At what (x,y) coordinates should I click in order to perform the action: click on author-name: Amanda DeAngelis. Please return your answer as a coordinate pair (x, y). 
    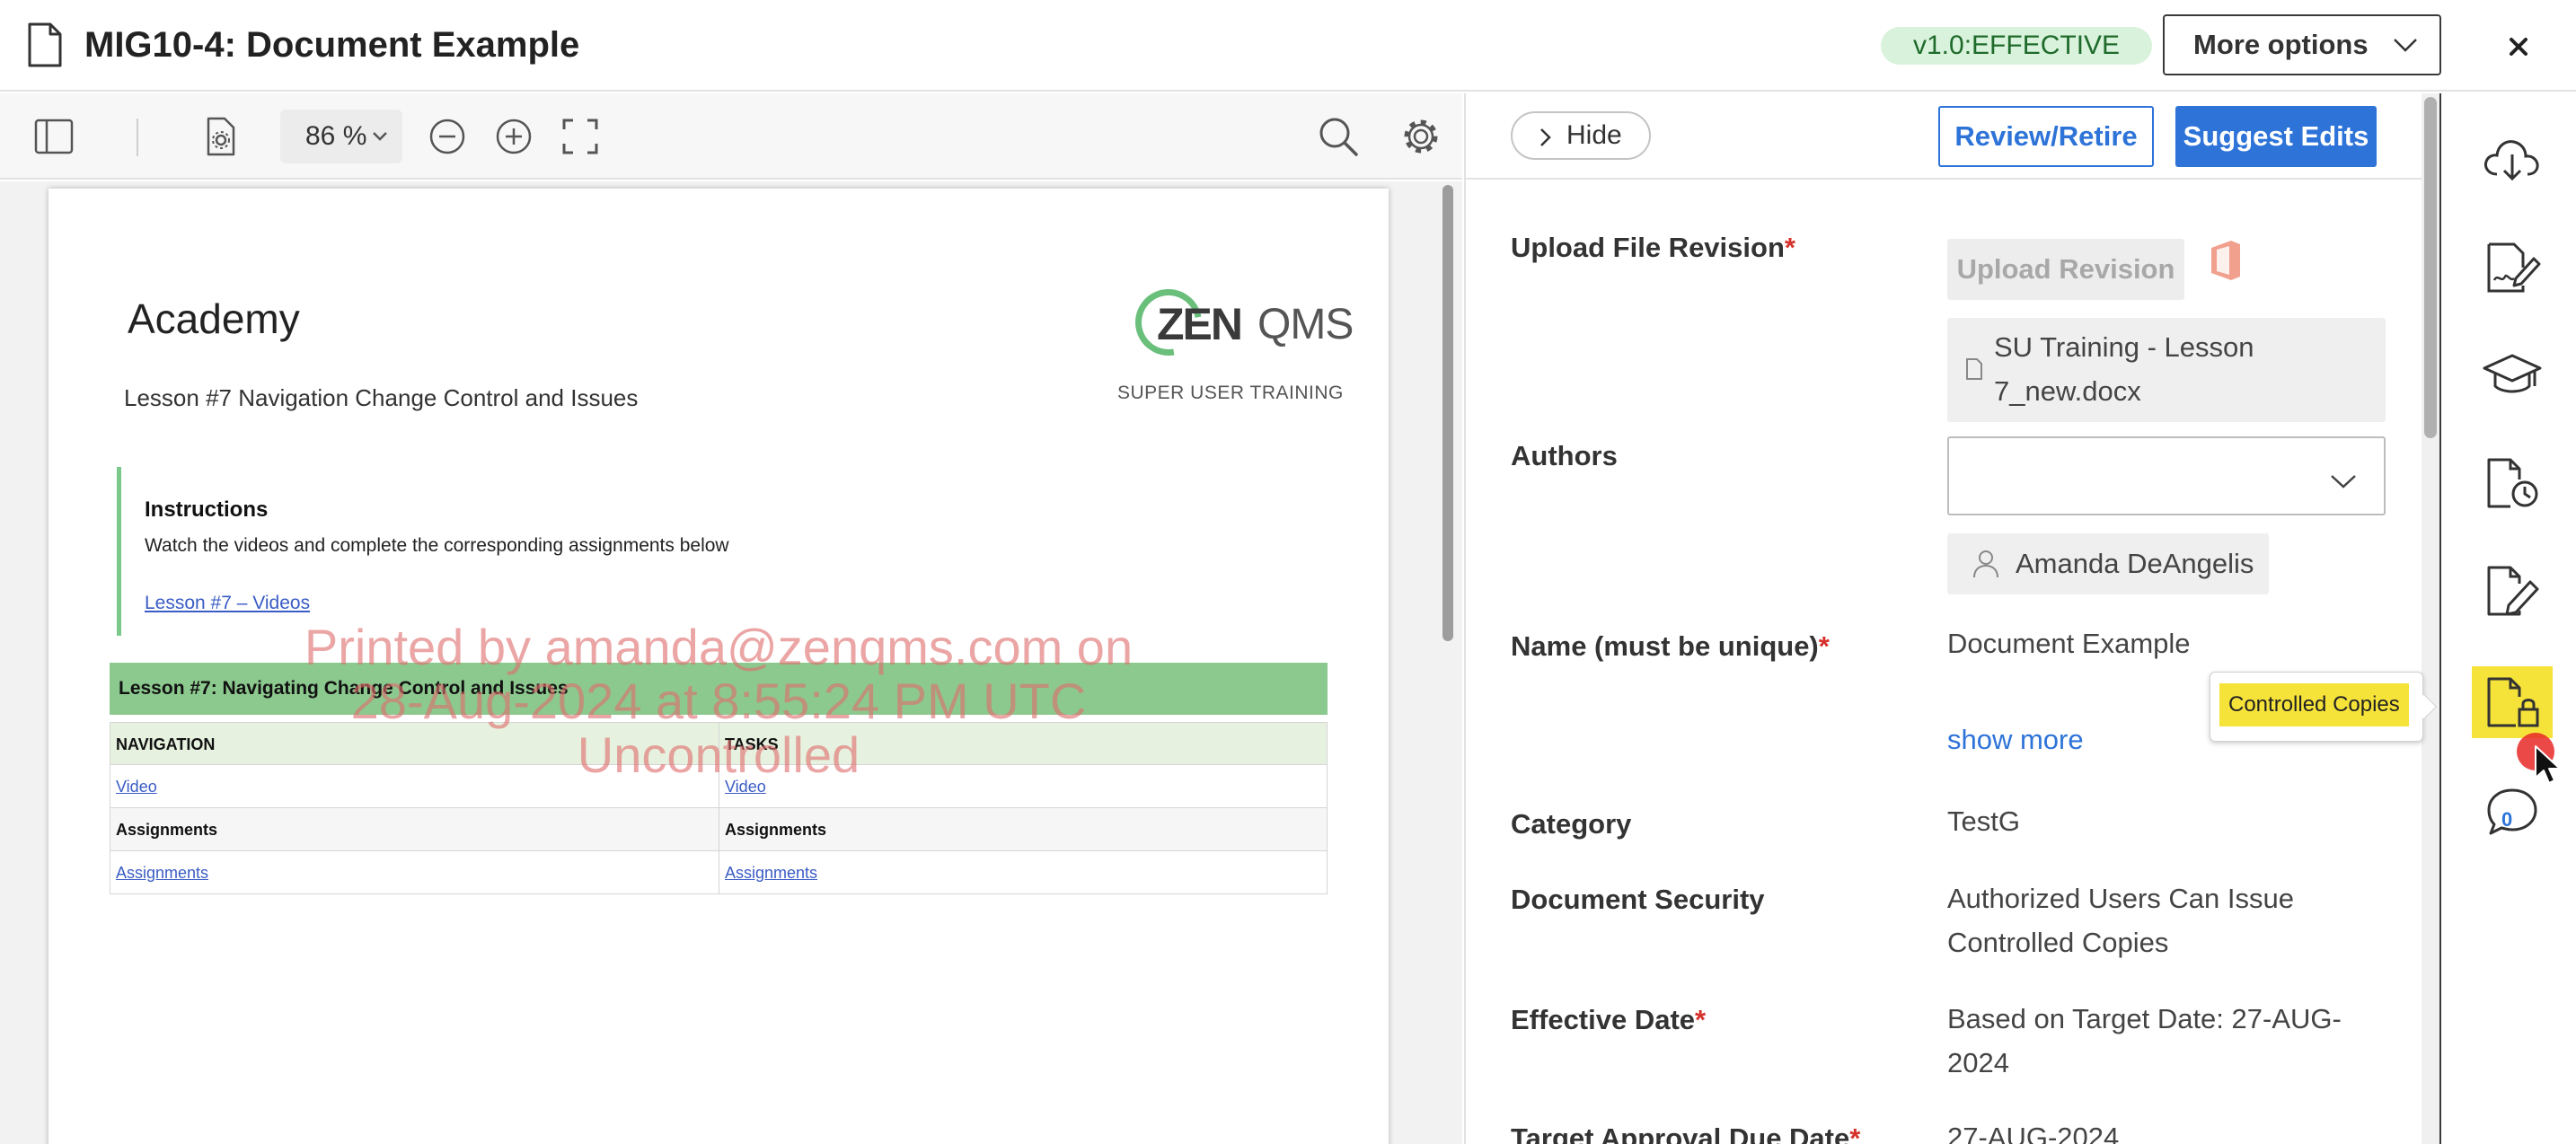
    Looking at the image, I should click on (2135, 563).